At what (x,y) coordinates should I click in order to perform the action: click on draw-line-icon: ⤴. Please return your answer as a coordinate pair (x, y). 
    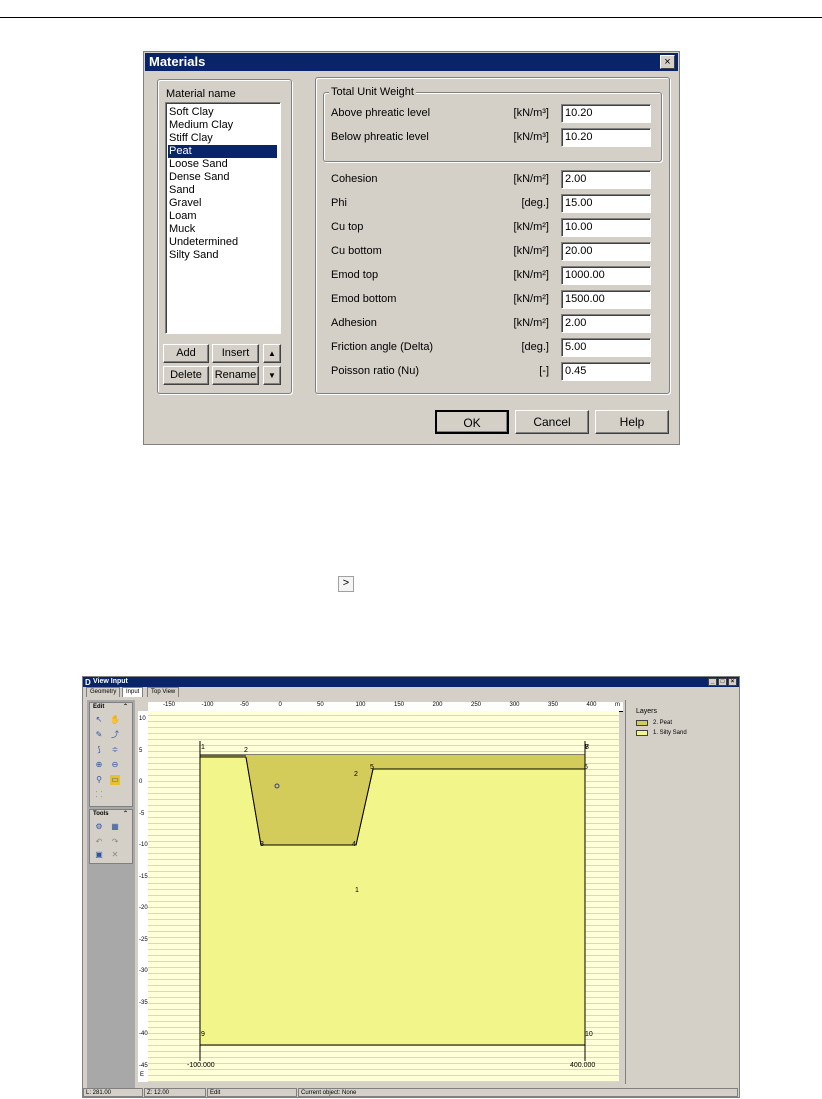
    Looking at the image, I should click on (115, 735).